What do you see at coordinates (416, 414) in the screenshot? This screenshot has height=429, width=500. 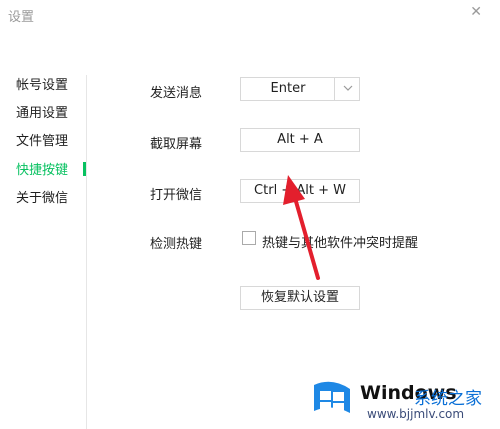 I see `watermark-url: www.bjjmlv.com` at bounding box center [416, 414].